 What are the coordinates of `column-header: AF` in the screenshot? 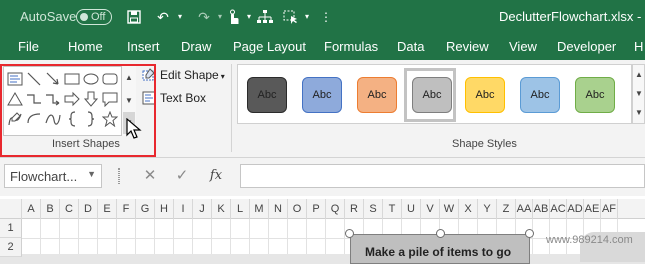 It's located at (609, 209).